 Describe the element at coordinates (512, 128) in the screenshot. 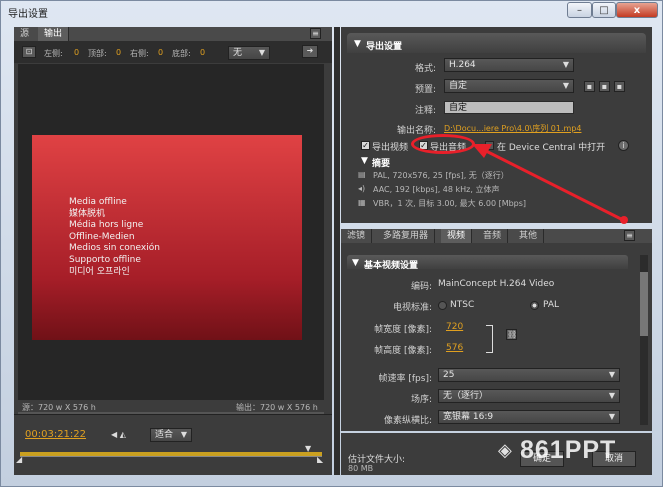

I see `output-name-link: D:\Docu...iere Pro\4.0\序列 01.mp4` at that location.